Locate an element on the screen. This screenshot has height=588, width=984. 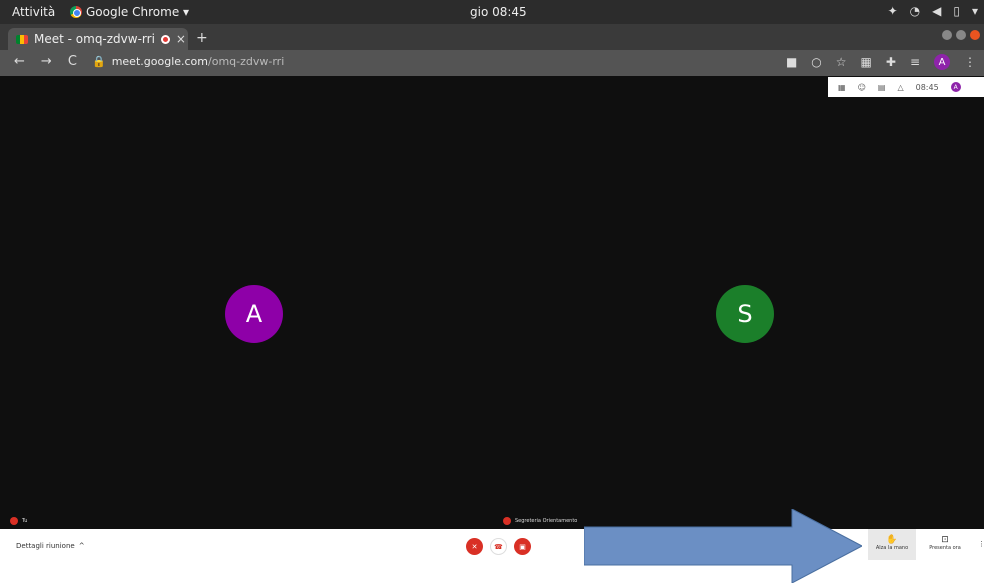
wifi-icon: ◔ is located at coordinates (915, 11).